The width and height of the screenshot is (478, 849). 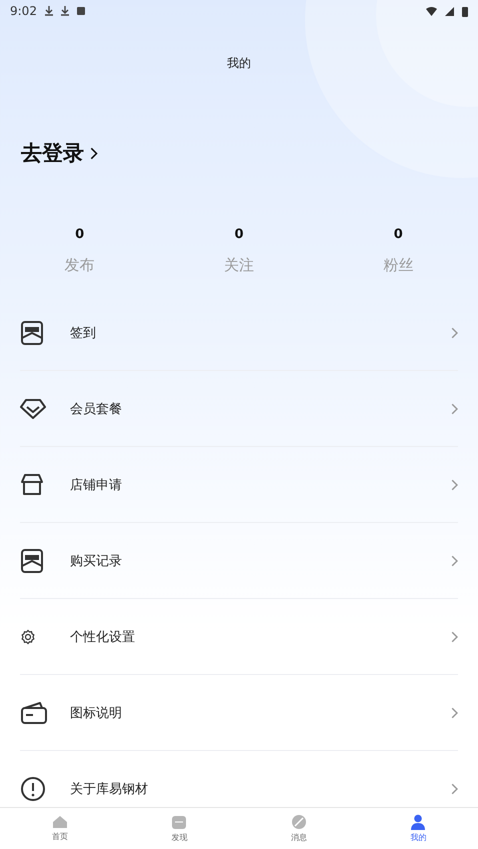 I want to click on login-link: 去登录, so click(x=249, y=153).